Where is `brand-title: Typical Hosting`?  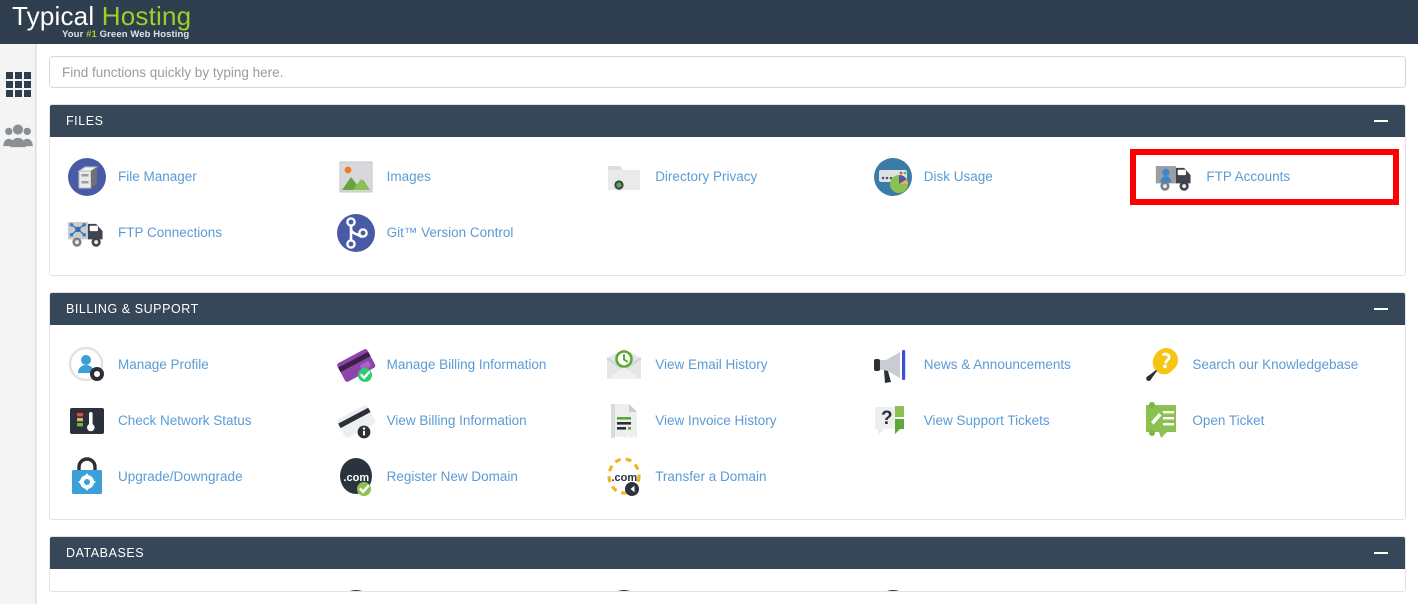 brand-title: Typical Hosting is located at coordinates (101, 15).